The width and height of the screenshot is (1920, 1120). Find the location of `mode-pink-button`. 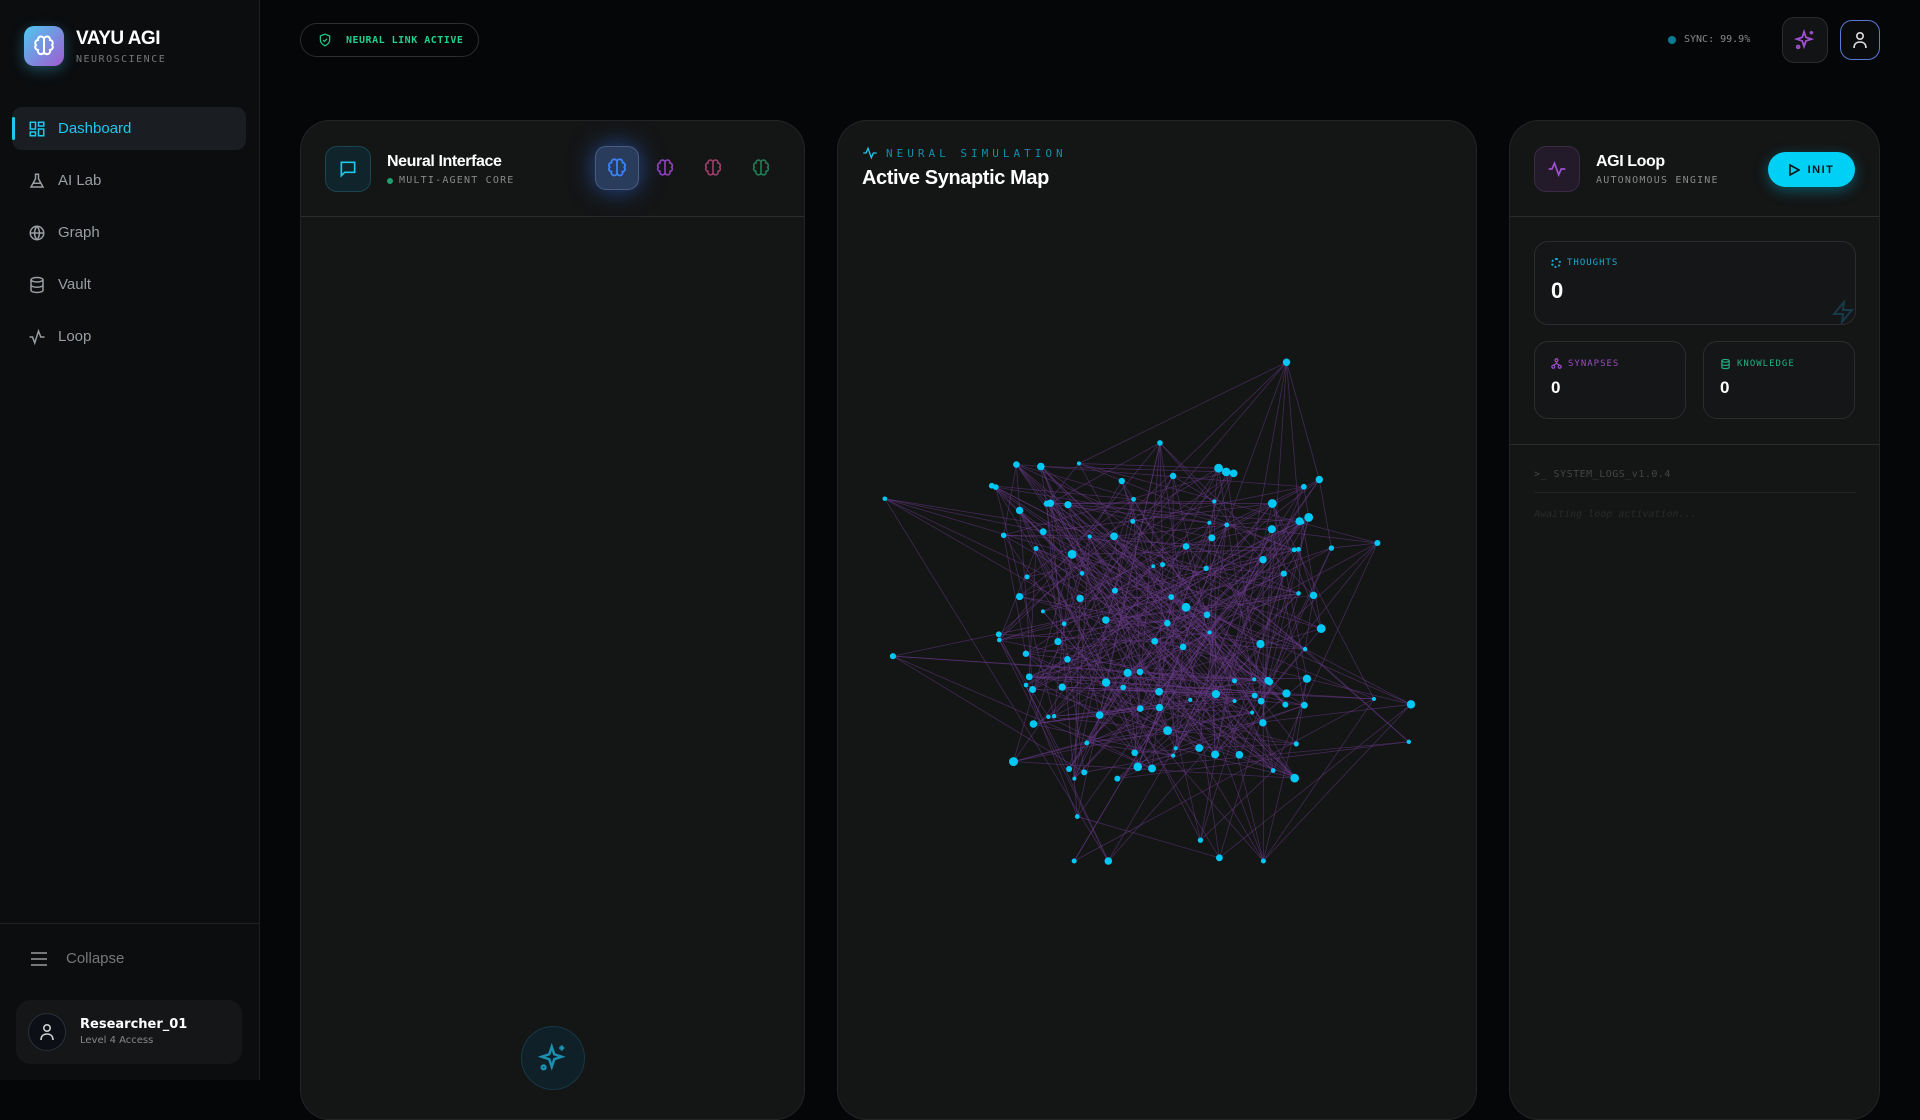

mode-pink-button is located at coordinates (713, 168).